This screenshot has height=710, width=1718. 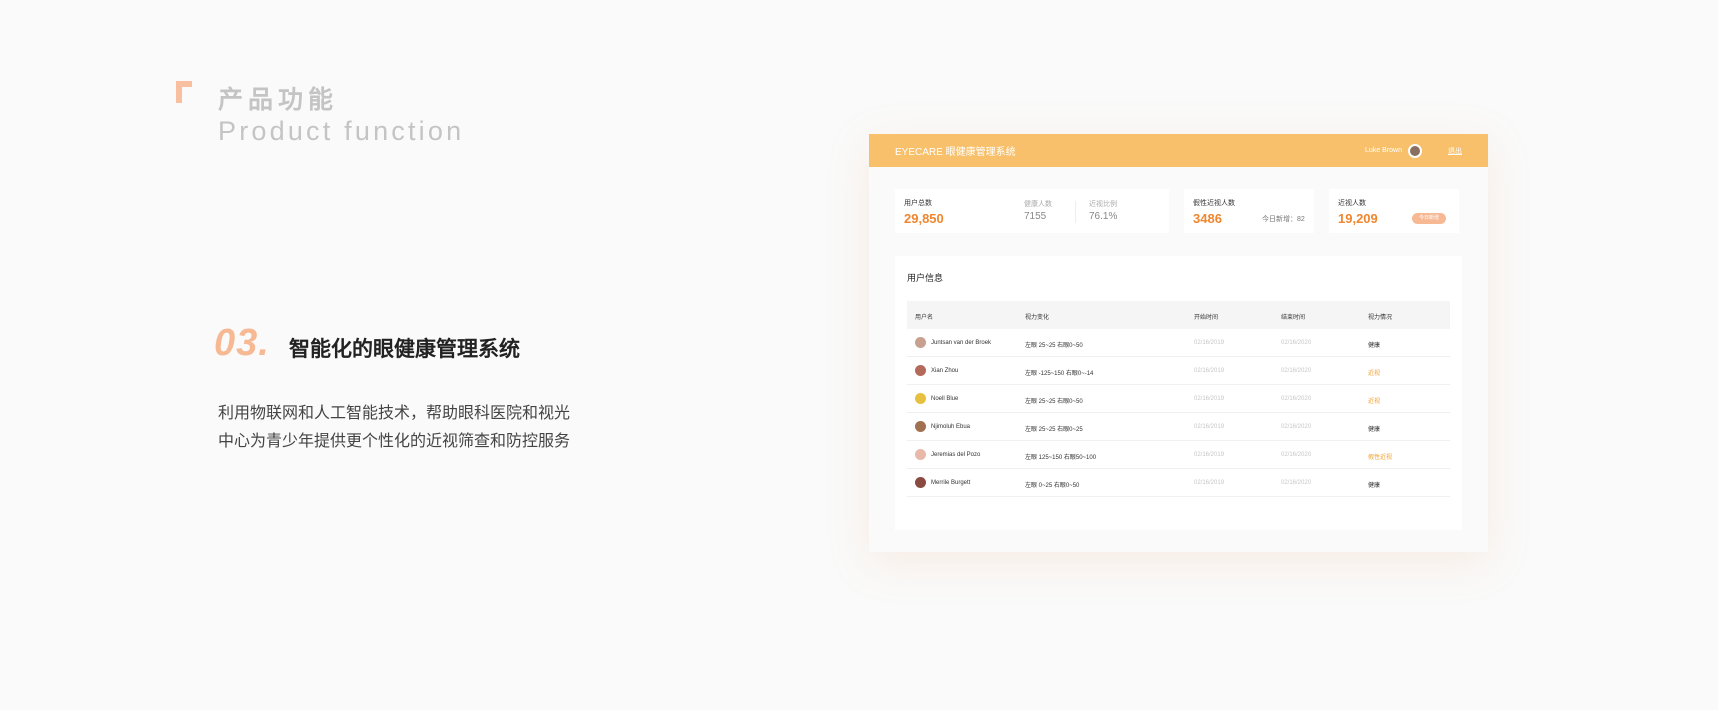 I want to click on feature-desc-line-2: 中心为青少年提供更个性化的近视筛查和防控服务, so click(x=394, y=441).